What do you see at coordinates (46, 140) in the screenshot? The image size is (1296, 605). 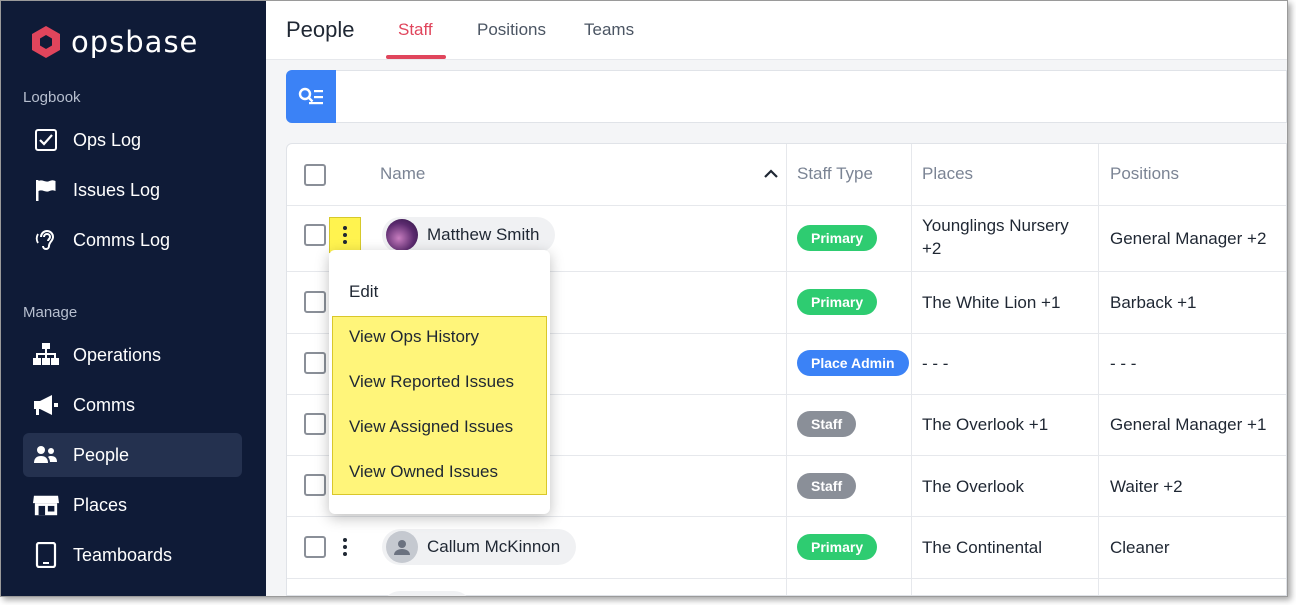 I see `checkbox-icon` at bounding box center [46, 140].